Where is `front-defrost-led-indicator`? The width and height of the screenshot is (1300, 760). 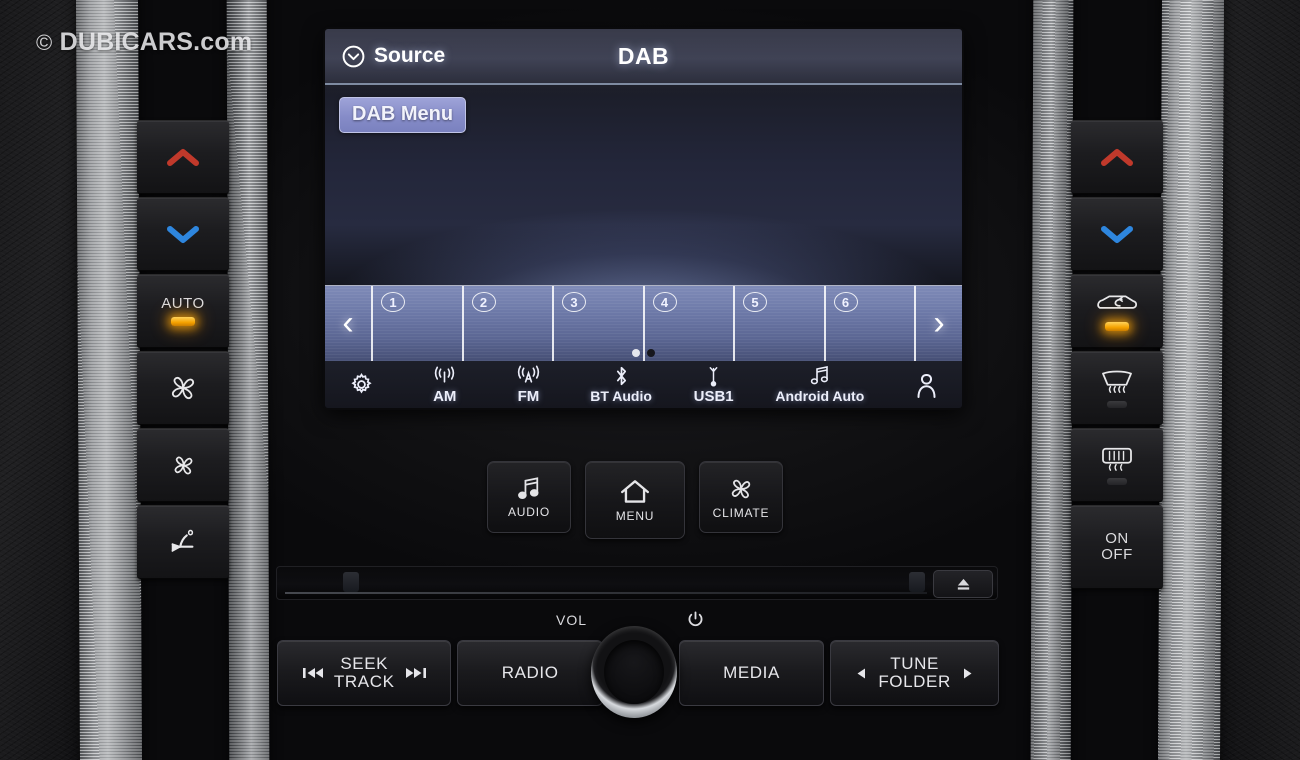
front-defrost-led-indicator is located at coordinates (1117, 404).